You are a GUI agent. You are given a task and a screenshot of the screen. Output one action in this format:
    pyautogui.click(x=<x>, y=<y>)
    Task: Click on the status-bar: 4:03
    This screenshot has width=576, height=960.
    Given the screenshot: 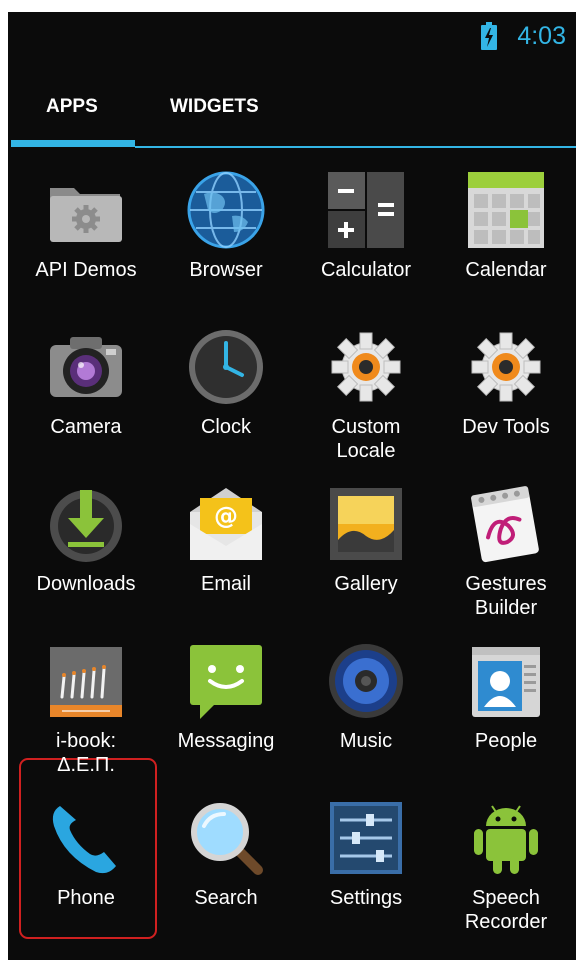 What is the action you would take?
    pyautogui.click(x=292, y=37)
    